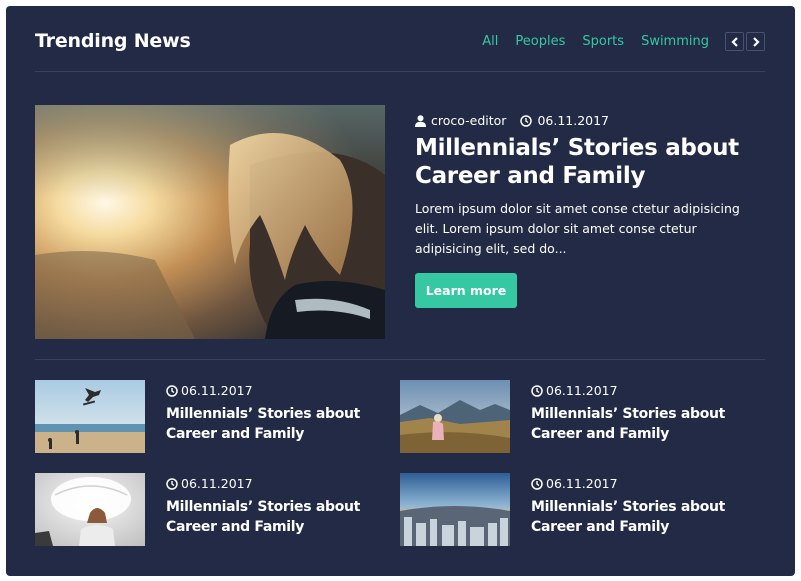  What do you see at coordinates (400, 359) in the screenshot?
I see `section-divider` at bounding box center [400, 359].